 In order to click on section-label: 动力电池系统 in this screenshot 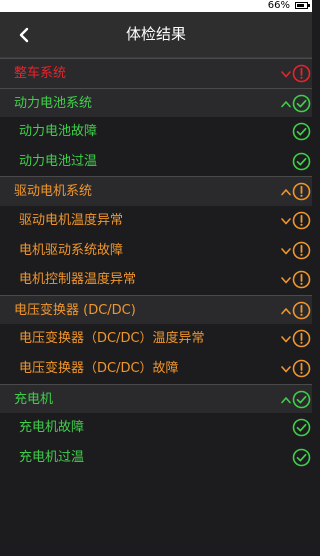, I will do `click(53, 103)`.